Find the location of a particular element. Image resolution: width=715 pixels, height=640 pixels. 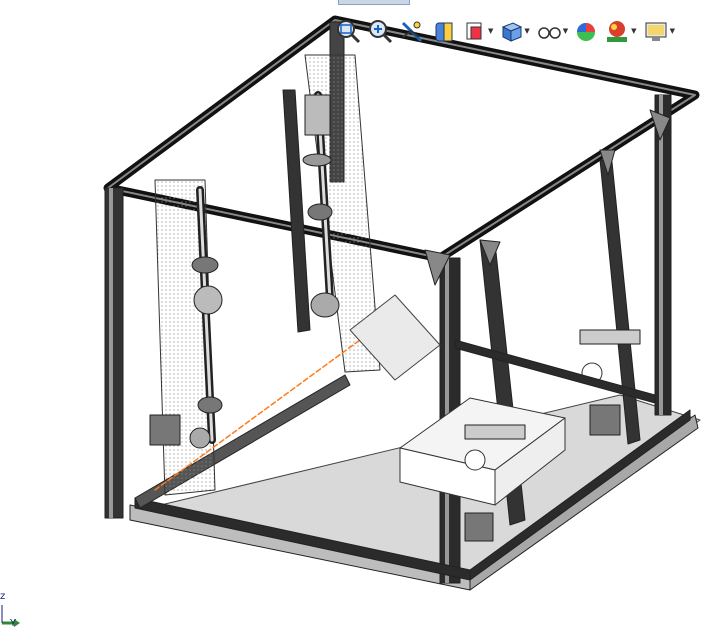

display-style-button: ▼ is located at coordinates (514, 31).